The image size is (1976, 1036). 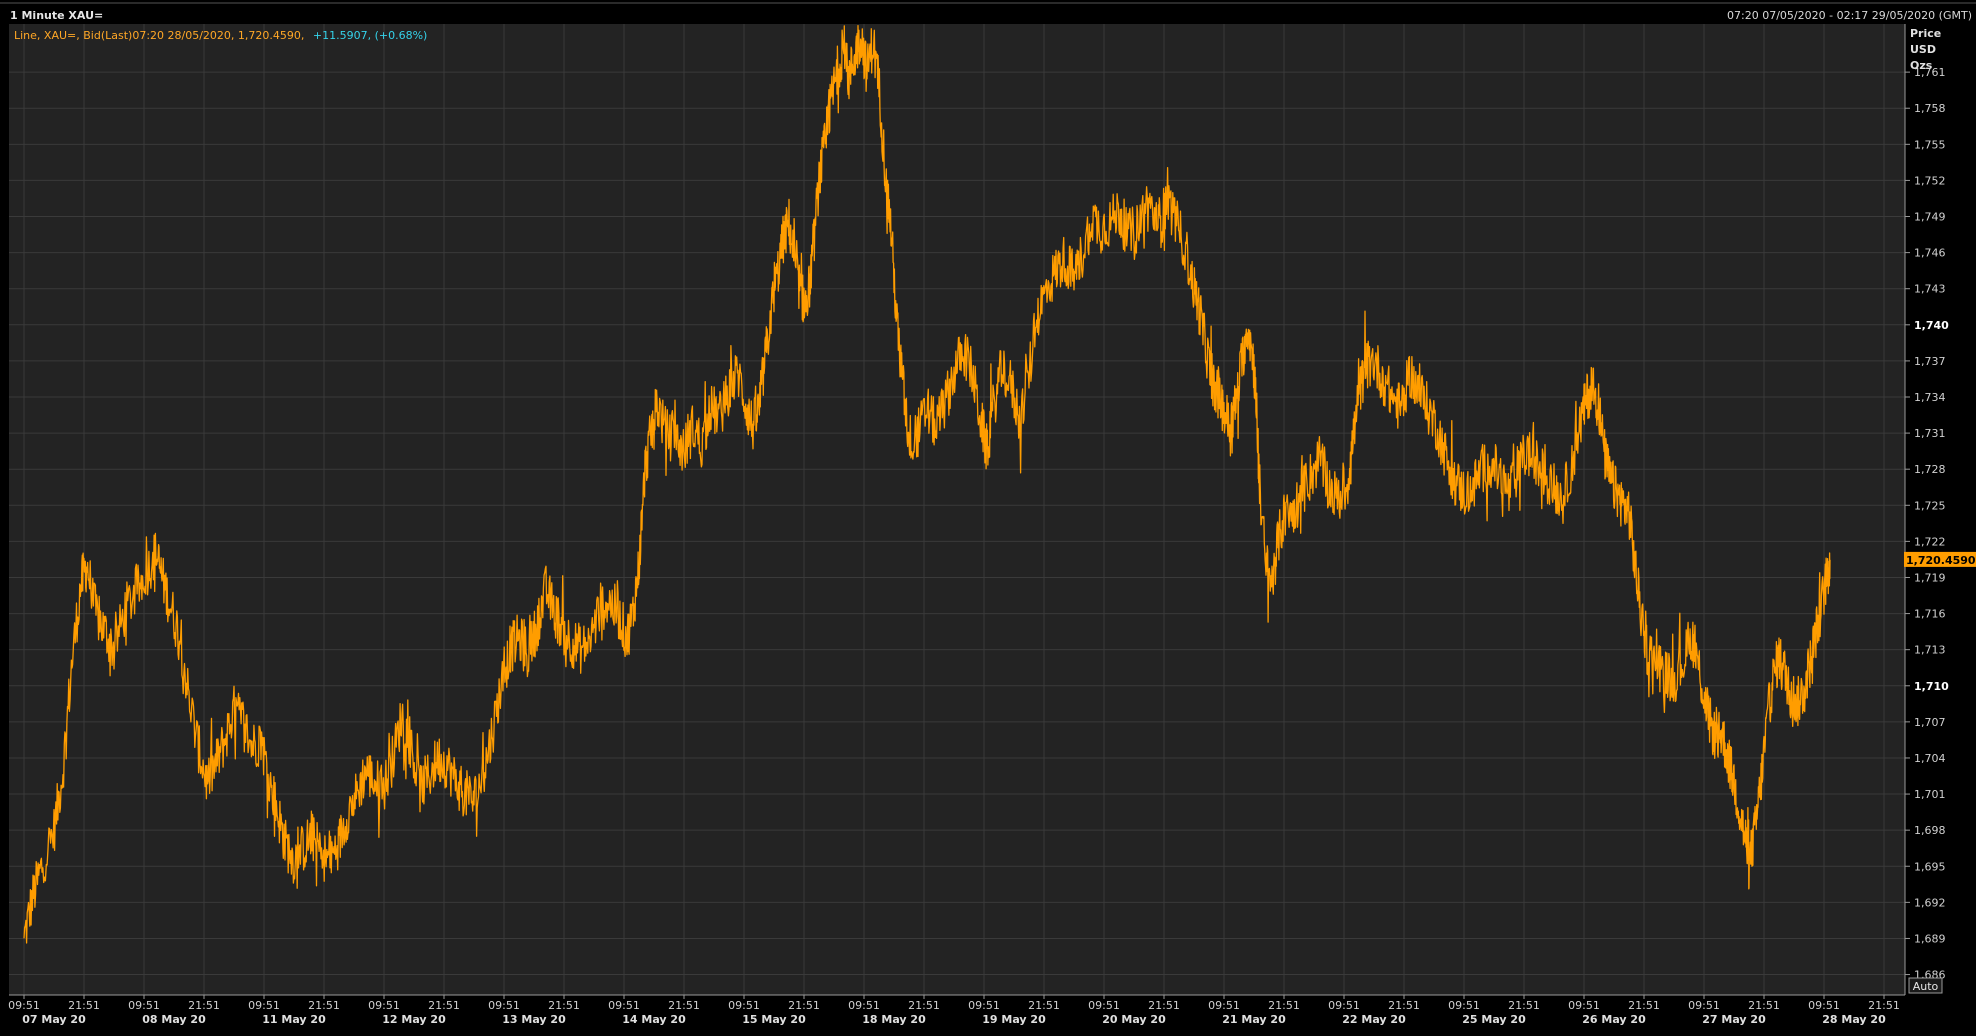 I want to click on y-tick-label: 1,719, so click(x=1930, y=577).